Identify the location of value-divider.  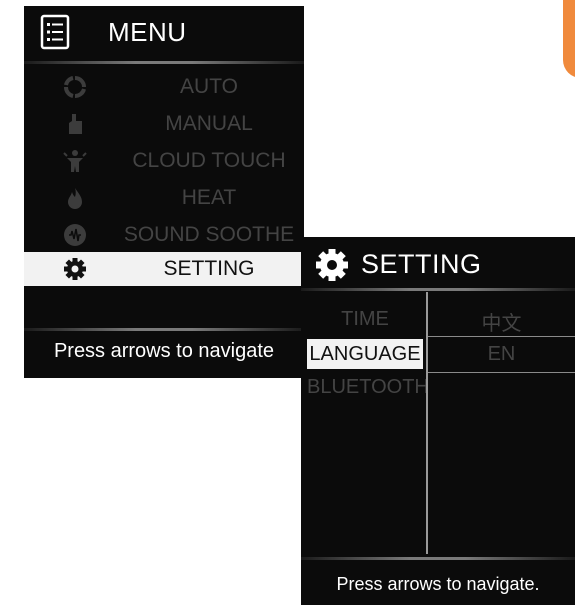
(501, 372).